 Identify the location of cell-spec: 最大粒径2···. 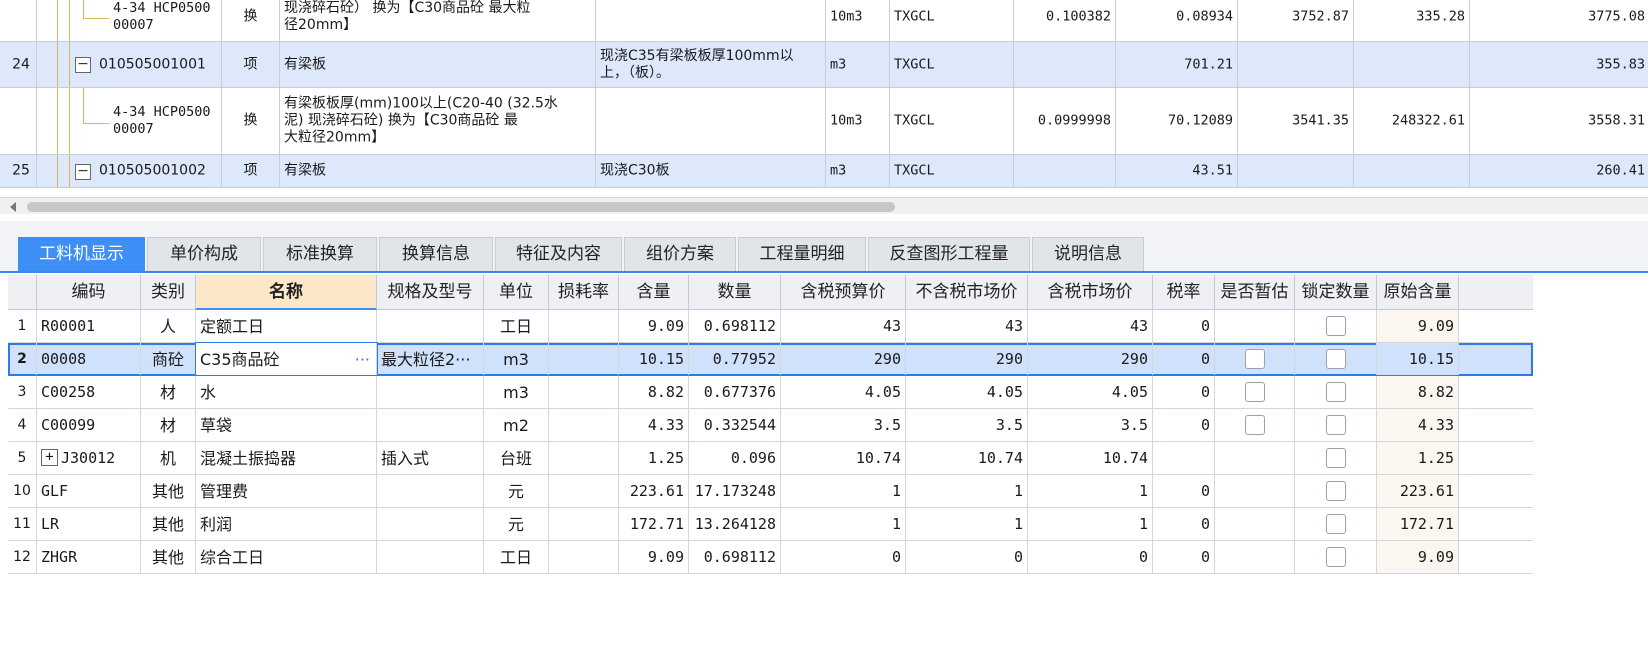
(430, 359).